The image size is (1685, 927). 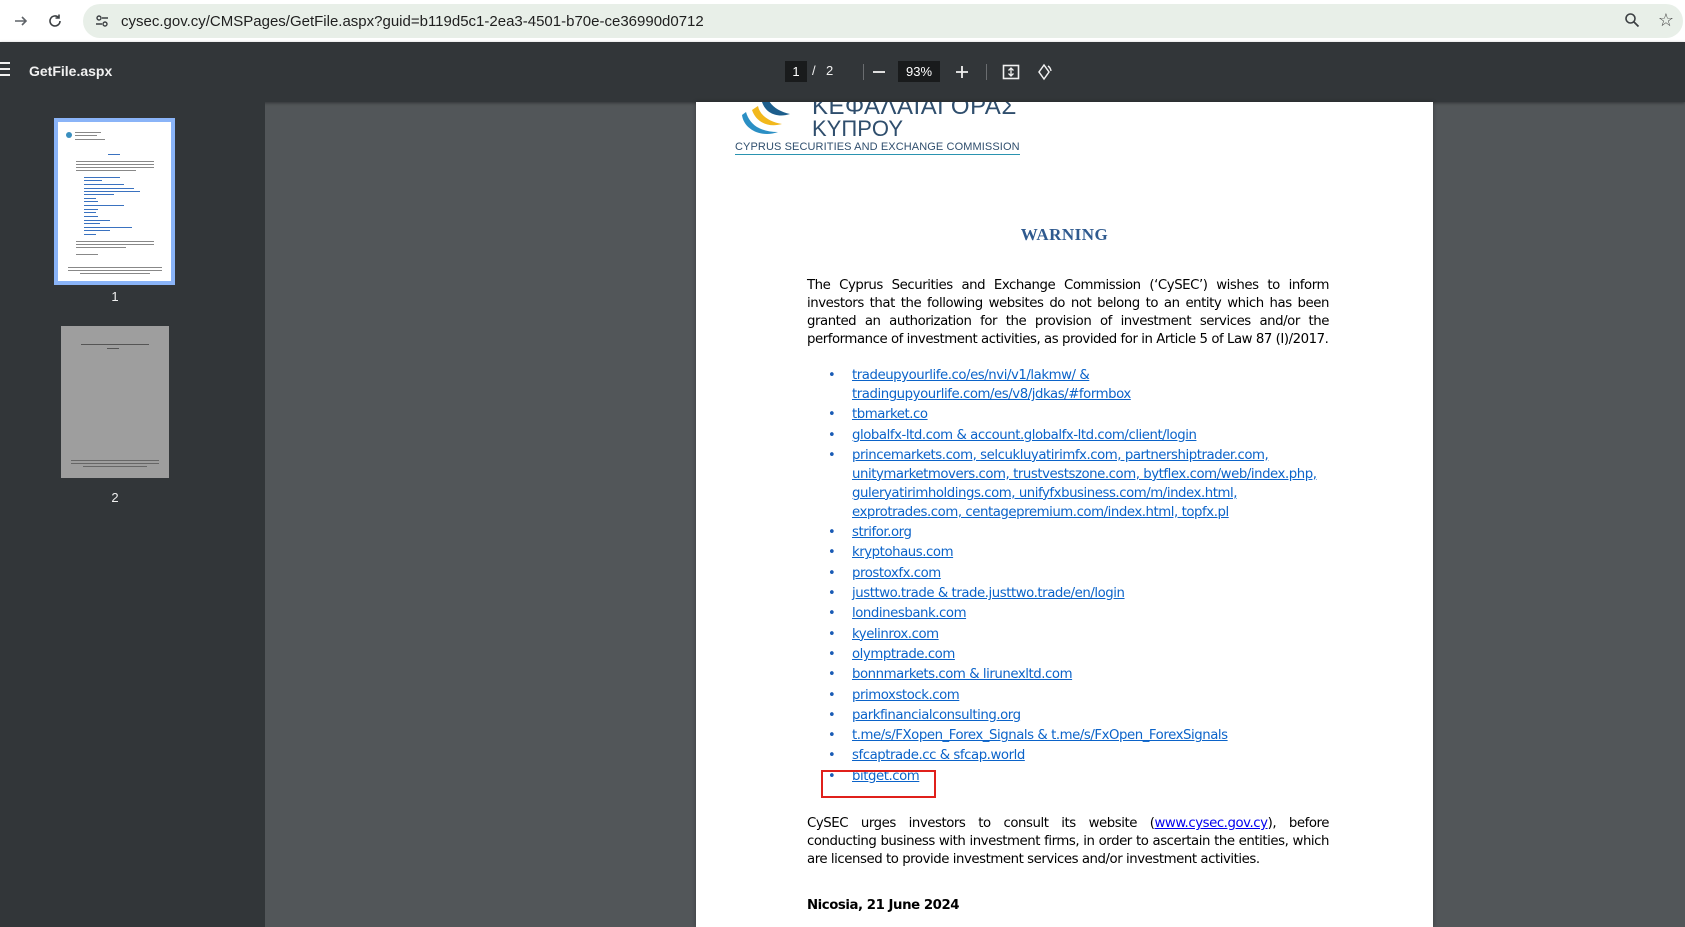 What do you see at coordinates (115, 296) in the screenshot?
I see `thumbnail-label-1: 1` at bounding box center [115, 296].